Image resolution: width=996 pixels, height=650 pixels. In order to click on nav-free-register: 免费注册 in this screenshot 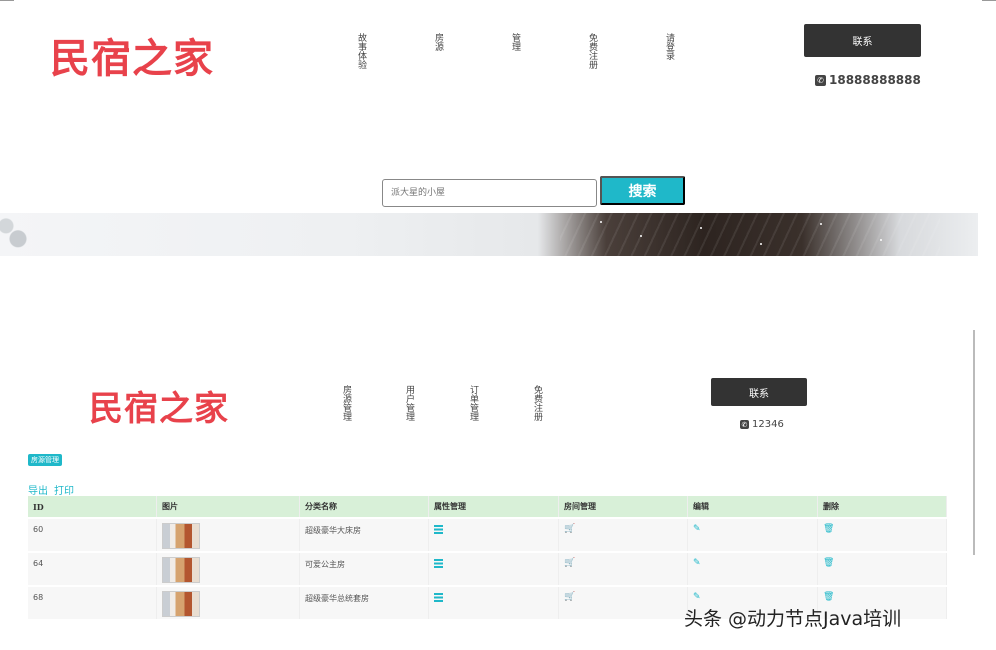, I will do `click(537, 403)`.